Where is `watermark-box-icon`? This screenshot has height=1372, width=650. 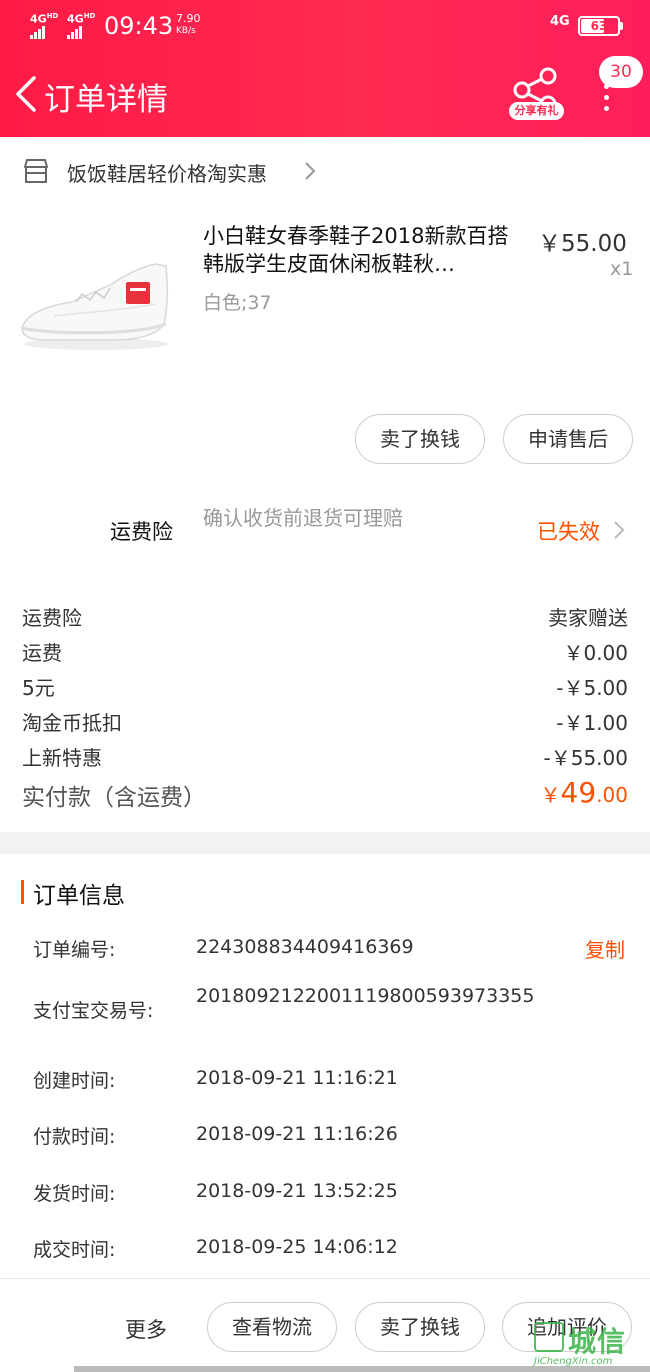
watermark-box-icon is located at coordinates (549, 1337).